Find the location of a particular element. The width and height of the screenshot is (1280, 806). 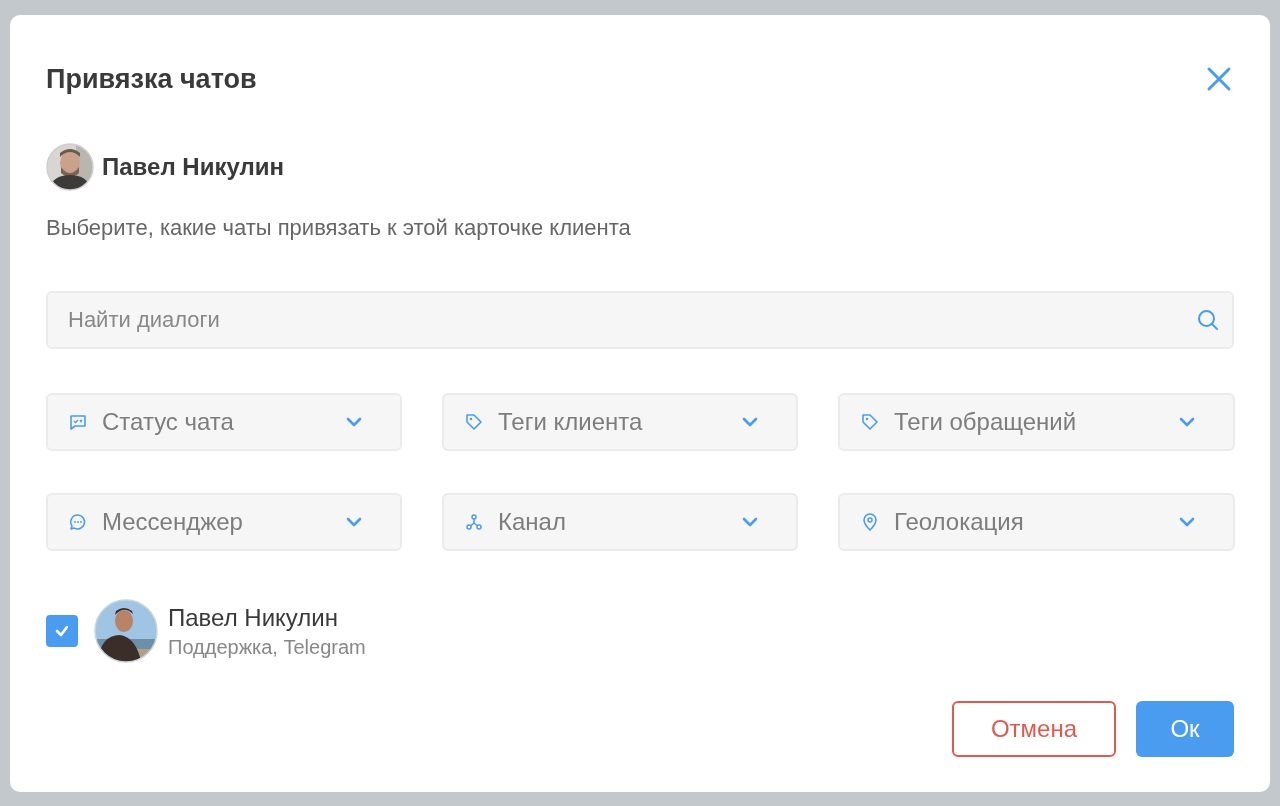

filter-dropdown: Теги обращений is located at coordinates (1036, 422).